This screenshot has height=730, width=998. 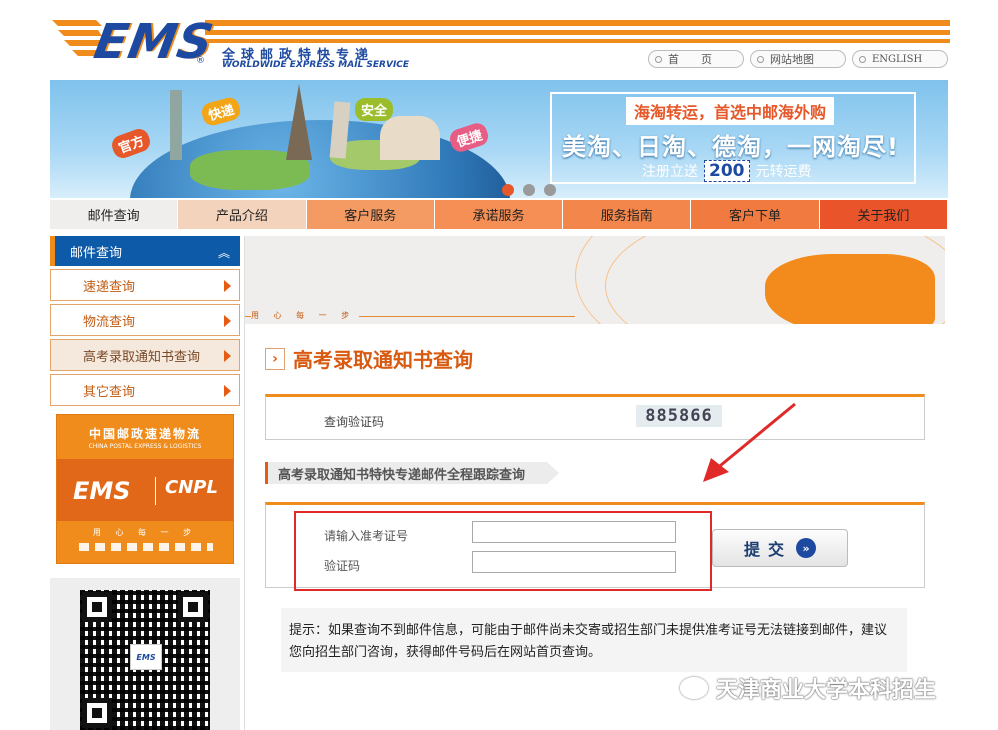 What do you see at coordinates (131, 143) in the screenshot?
I see `banner-tag: 官方` at bounding box center [131, 143].